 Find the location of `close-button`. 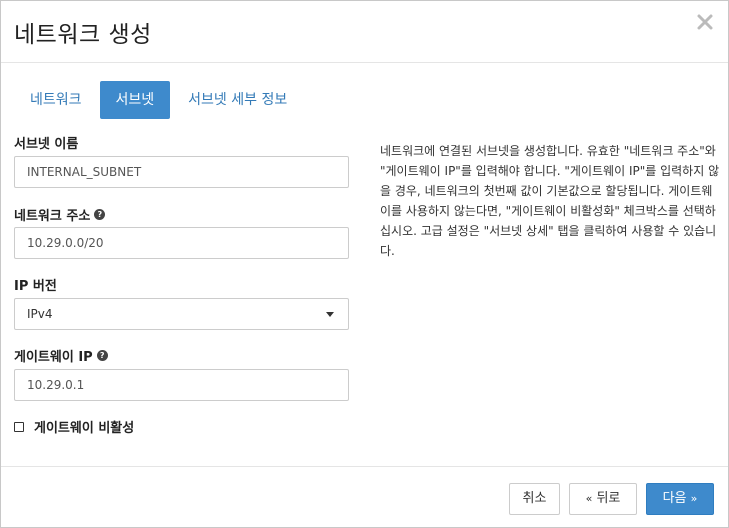

close-button is located at coordinates (705, 22).